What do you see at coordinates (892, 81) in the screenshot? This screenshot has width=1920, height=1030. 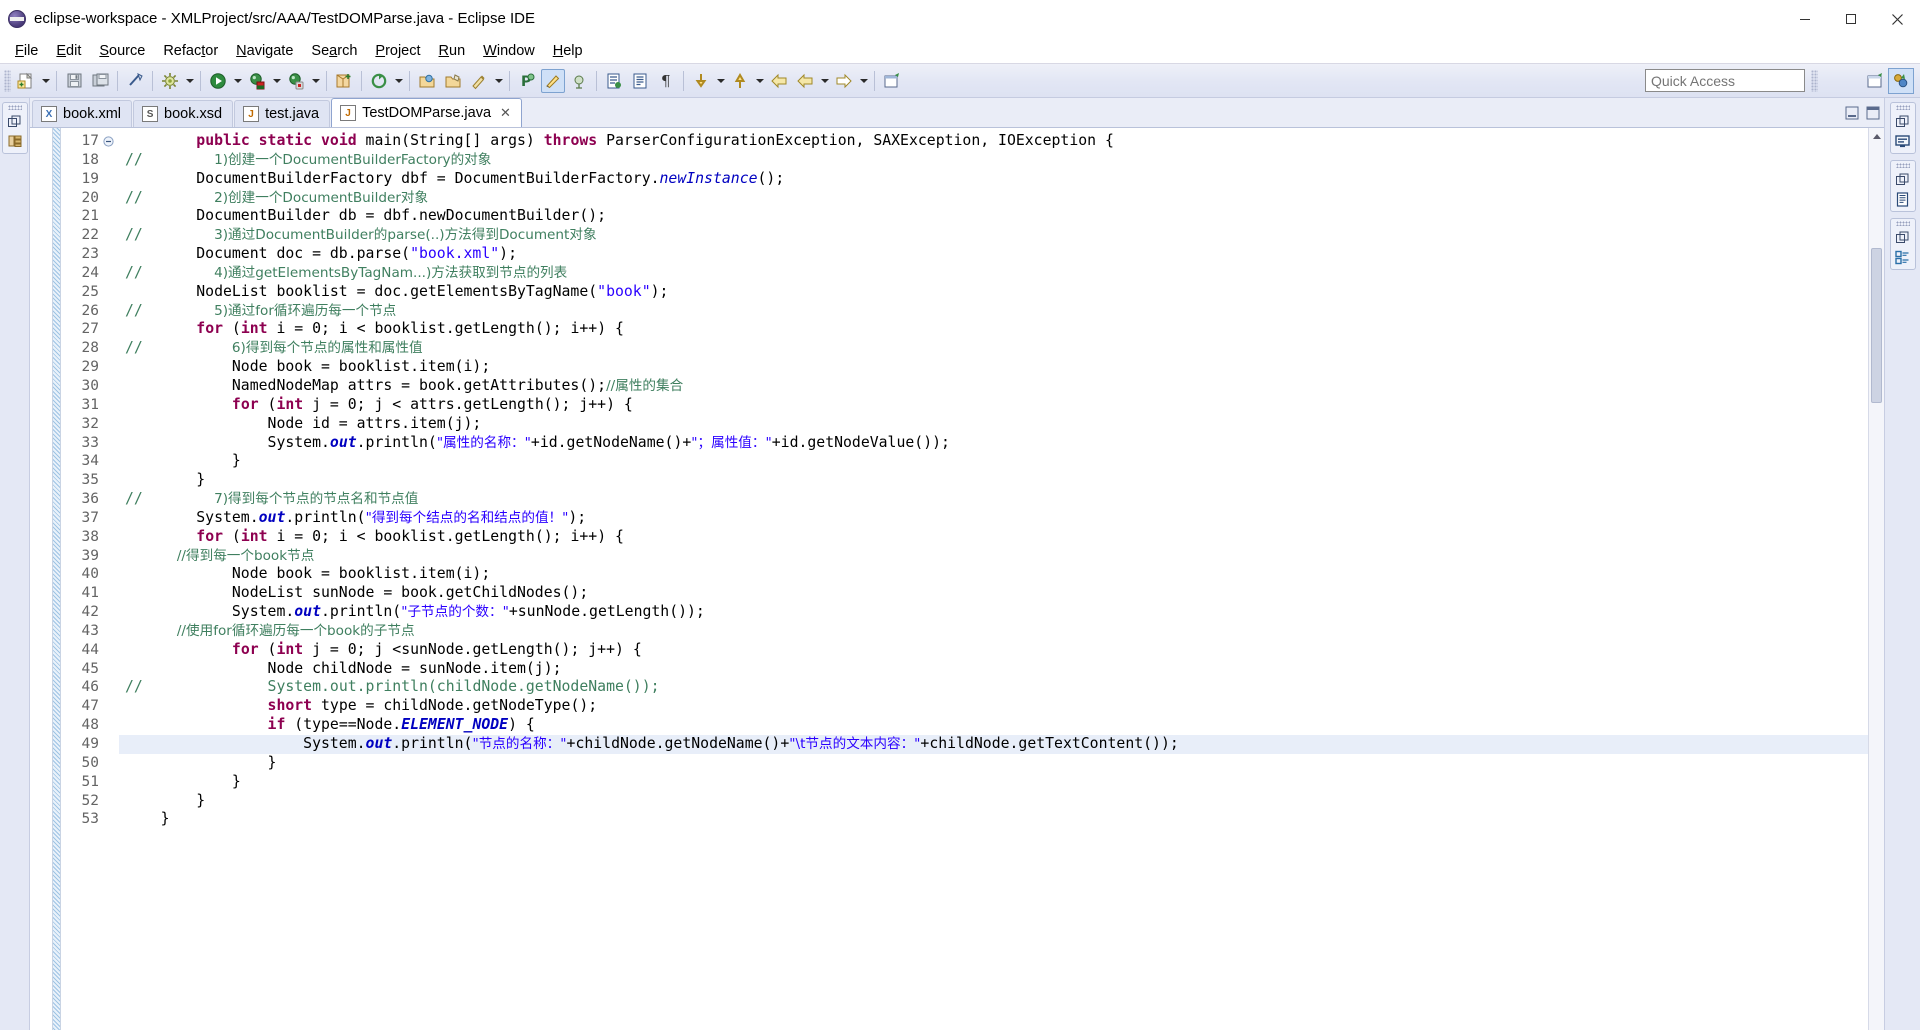 I see `new-editor-icon` at bounding box center [892, 81].